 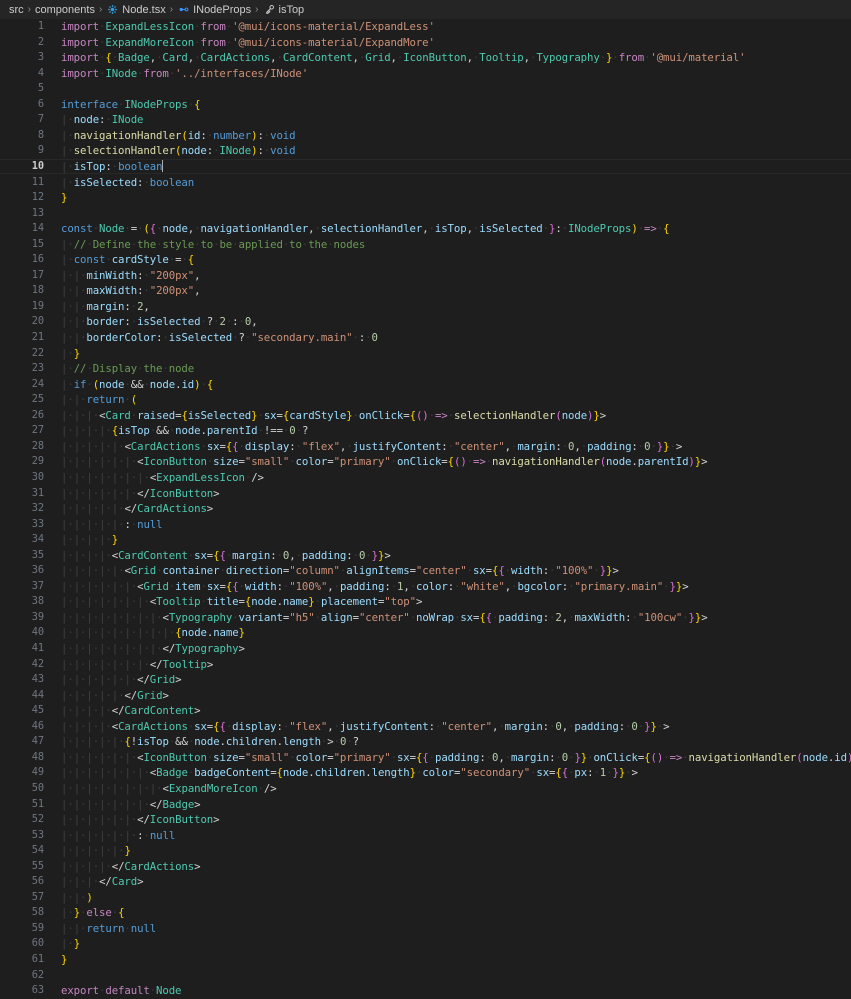 I want to click on line-number: 47, so click(x=37, y=741).